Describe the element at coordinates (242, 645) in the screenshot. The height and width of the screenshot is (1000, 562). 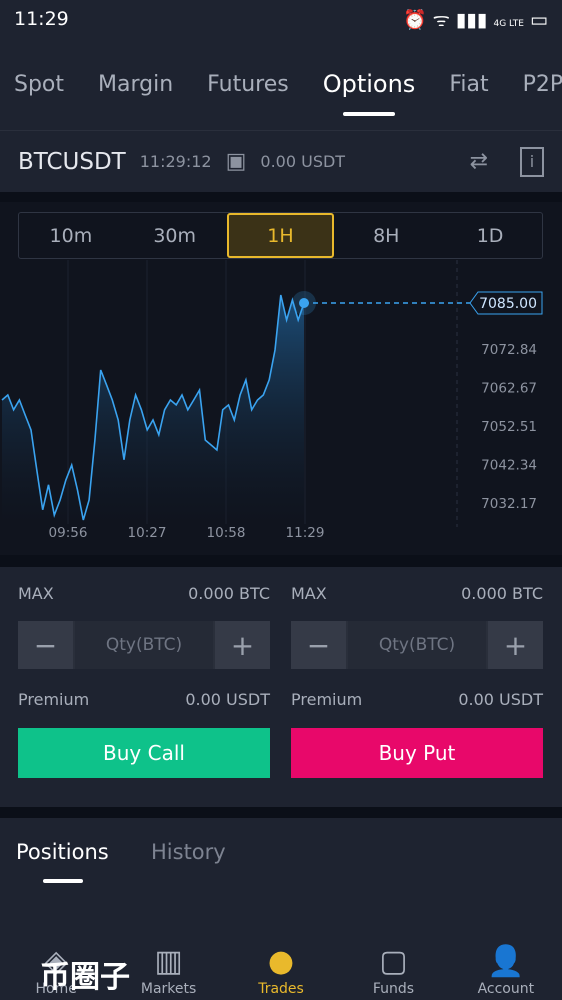
I see `call-plus-button: +` at that location.